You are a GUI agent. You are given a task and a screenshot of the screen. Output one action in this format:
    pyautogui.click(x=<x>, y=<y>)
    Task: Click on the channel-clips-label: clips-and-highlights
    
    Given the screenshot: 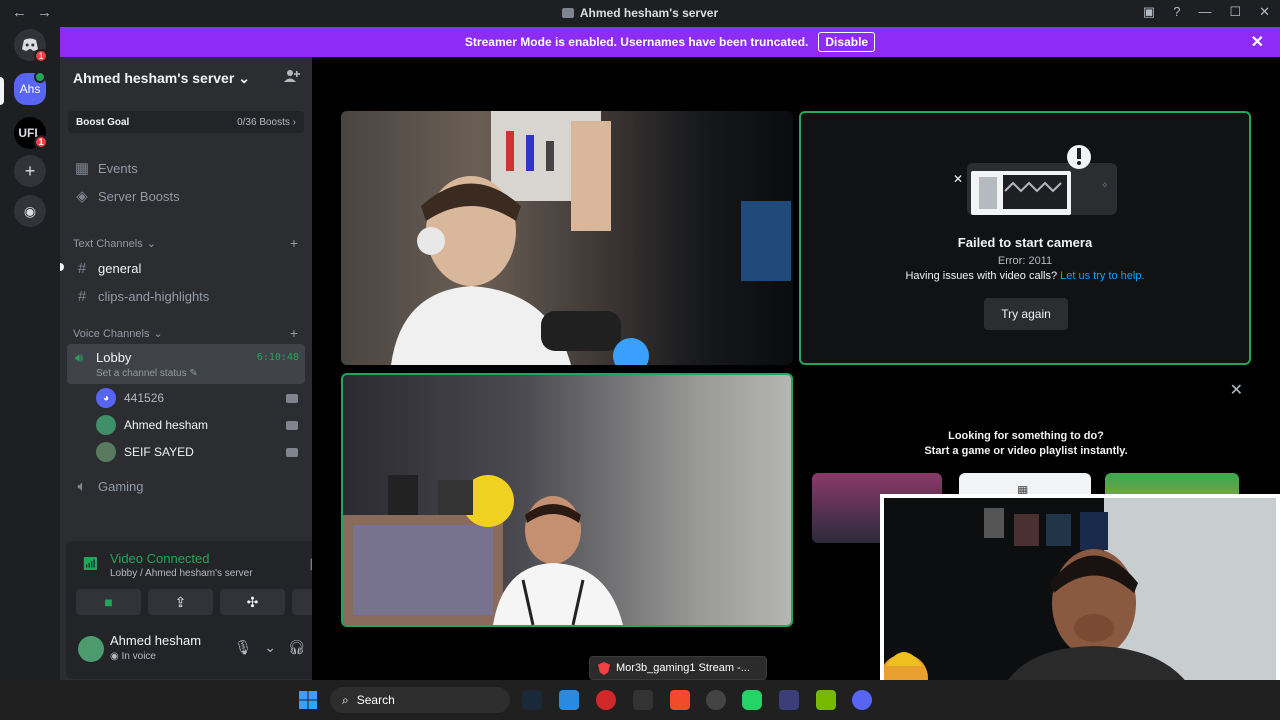 What is the action you would take?
    pyautogui.click(x=154, y=296)
    